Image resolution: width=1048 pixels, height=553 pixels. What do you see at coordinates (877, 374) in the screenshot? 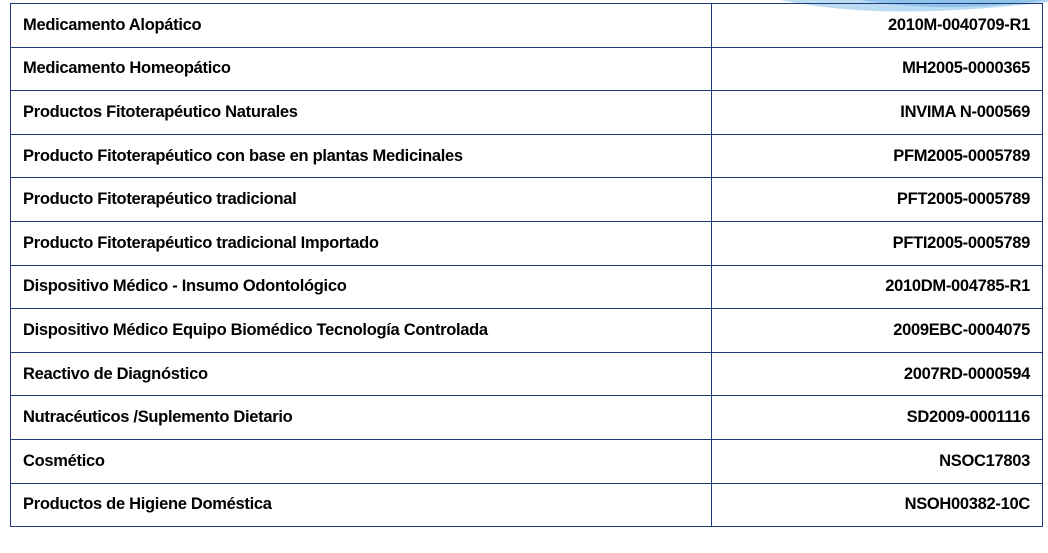
I see `registration-code-cell: 2007RD-0000594` at bounding box center [877, 374].